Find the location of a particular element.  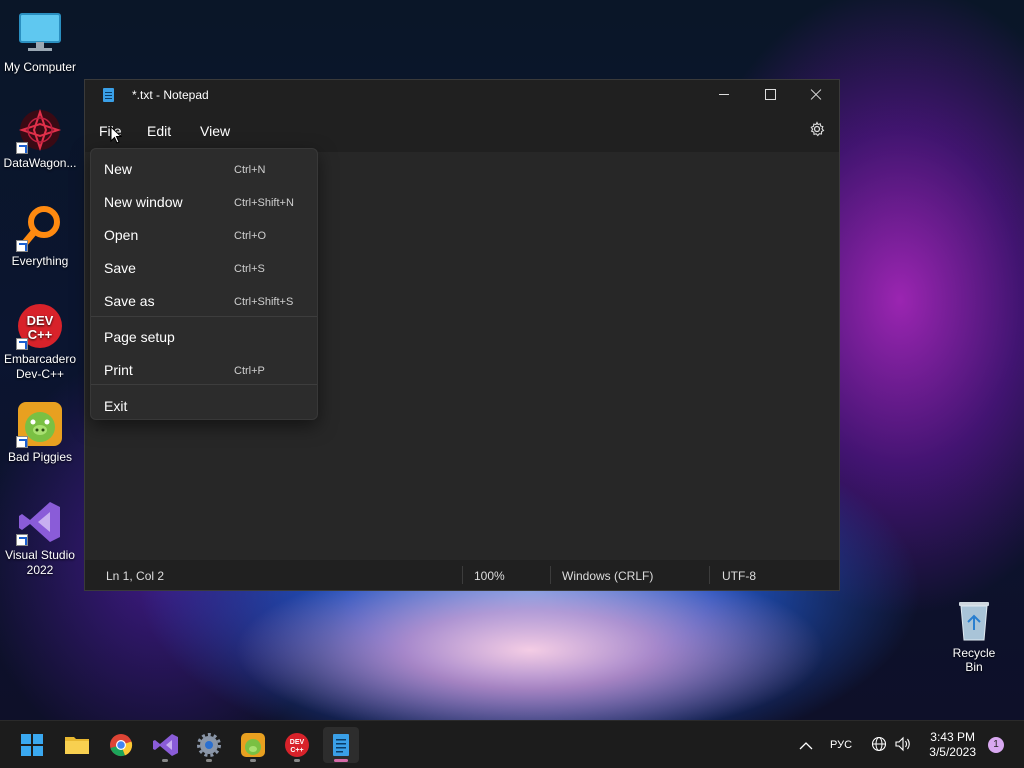

menu-item-shortcut: Ctrl+O is located at coordinates (250, 236).